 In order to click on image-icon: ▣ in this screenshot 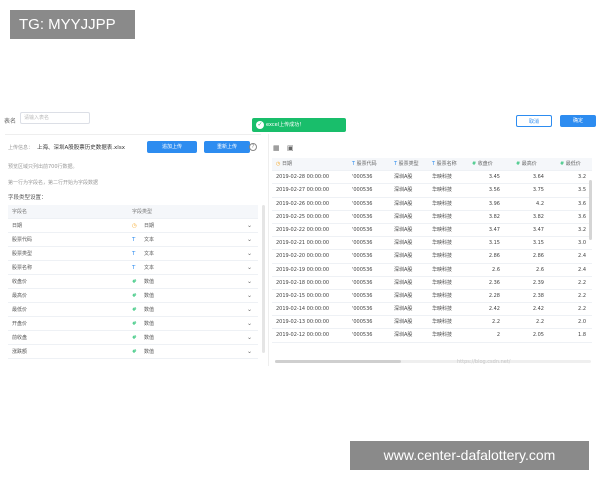, I will do `click(290, 148)`.